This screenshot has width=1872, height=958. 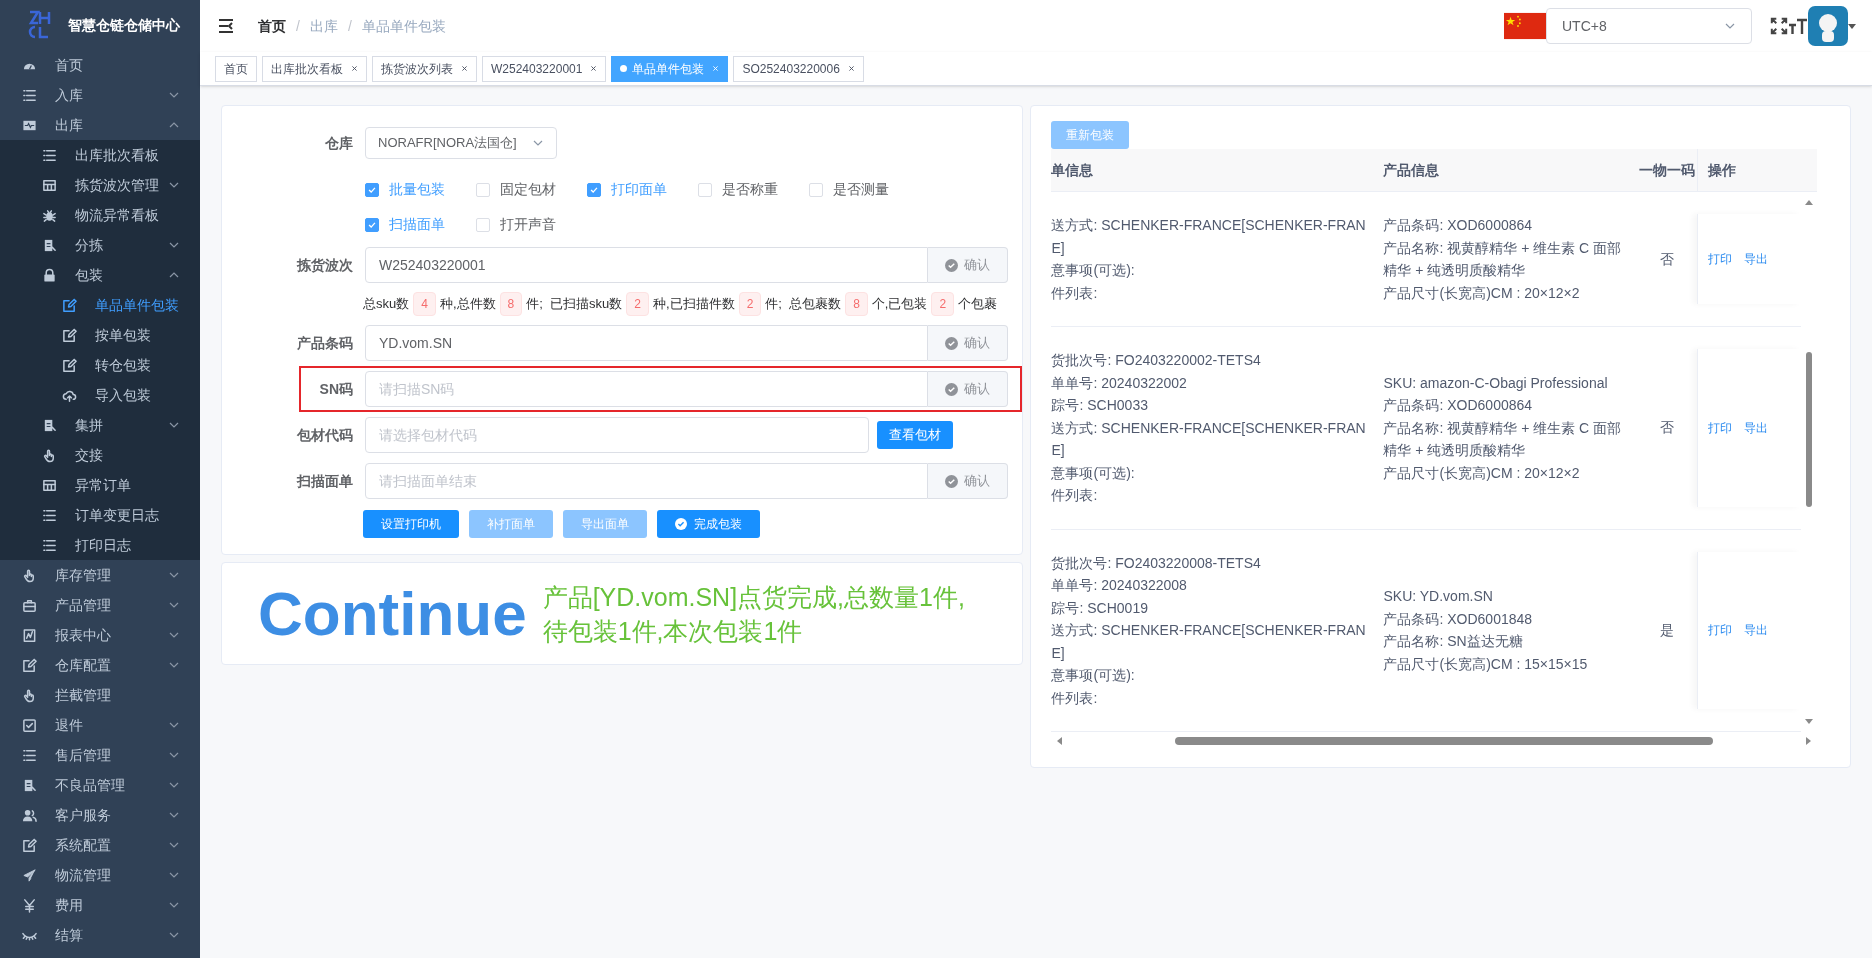 What do you see at coordinates (1072, 170) in the screenshot?
I see `column-header: 单信息` at bounding box center [1072, 170].